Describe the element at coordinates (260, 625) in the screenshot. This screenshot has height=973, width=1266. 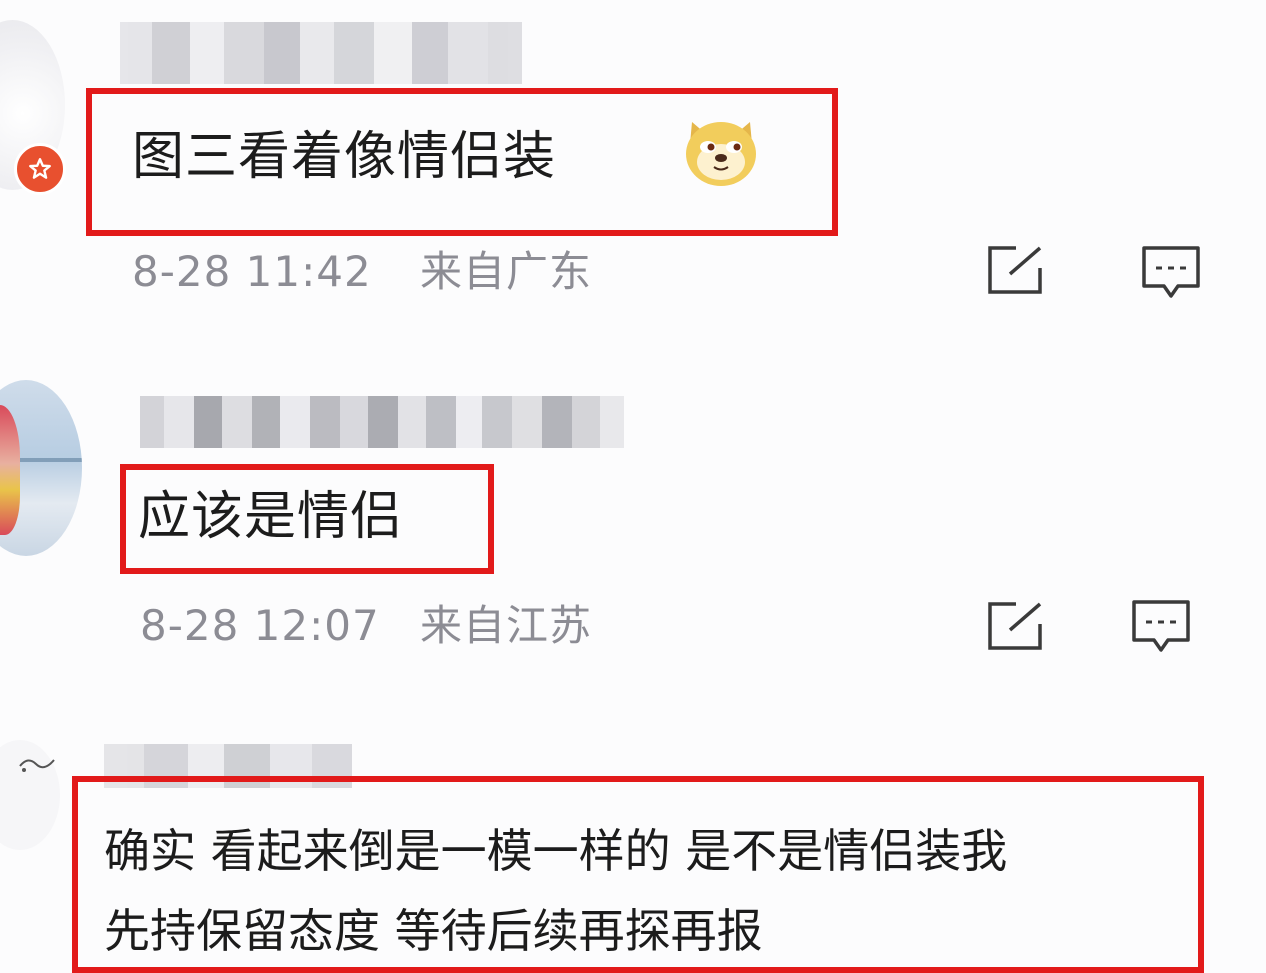
I see `comment-time: 8-28 12:07` at that location.